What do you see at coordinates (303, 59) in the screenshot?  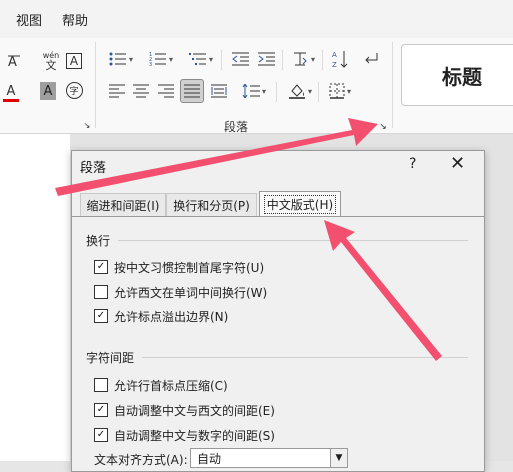 I see `chinese-layout-icon: ▾` at bounding box center [303, 59].